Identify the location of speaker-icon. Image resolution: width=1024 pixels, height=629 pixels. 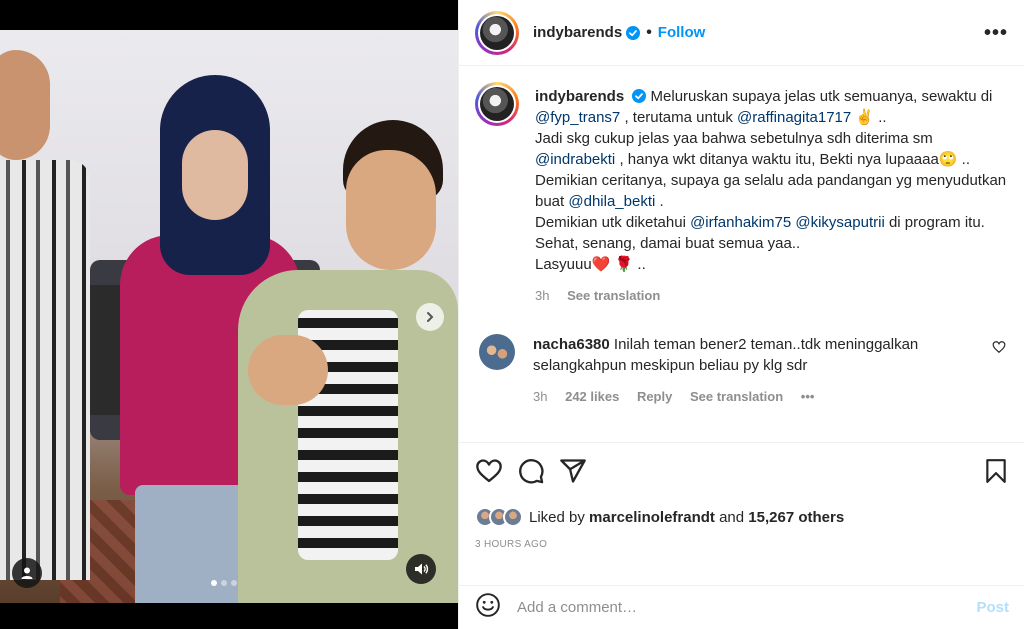
(422, 569).